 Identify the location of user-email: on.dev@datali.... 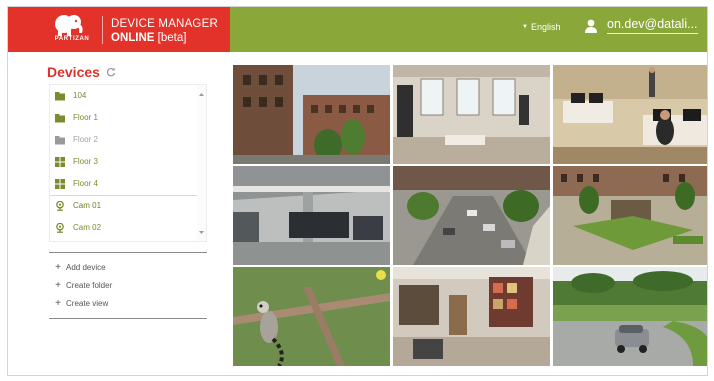
(652, 25).